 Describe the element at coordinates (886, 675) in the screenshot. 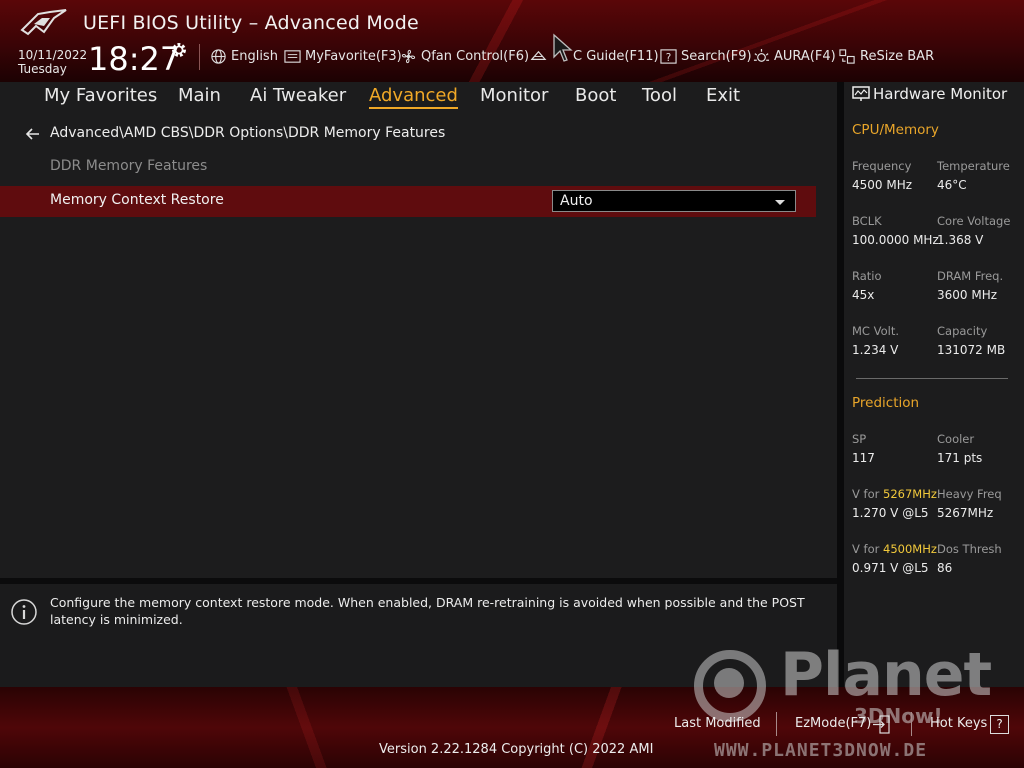

I see `watermark-word: Planet` at that location.